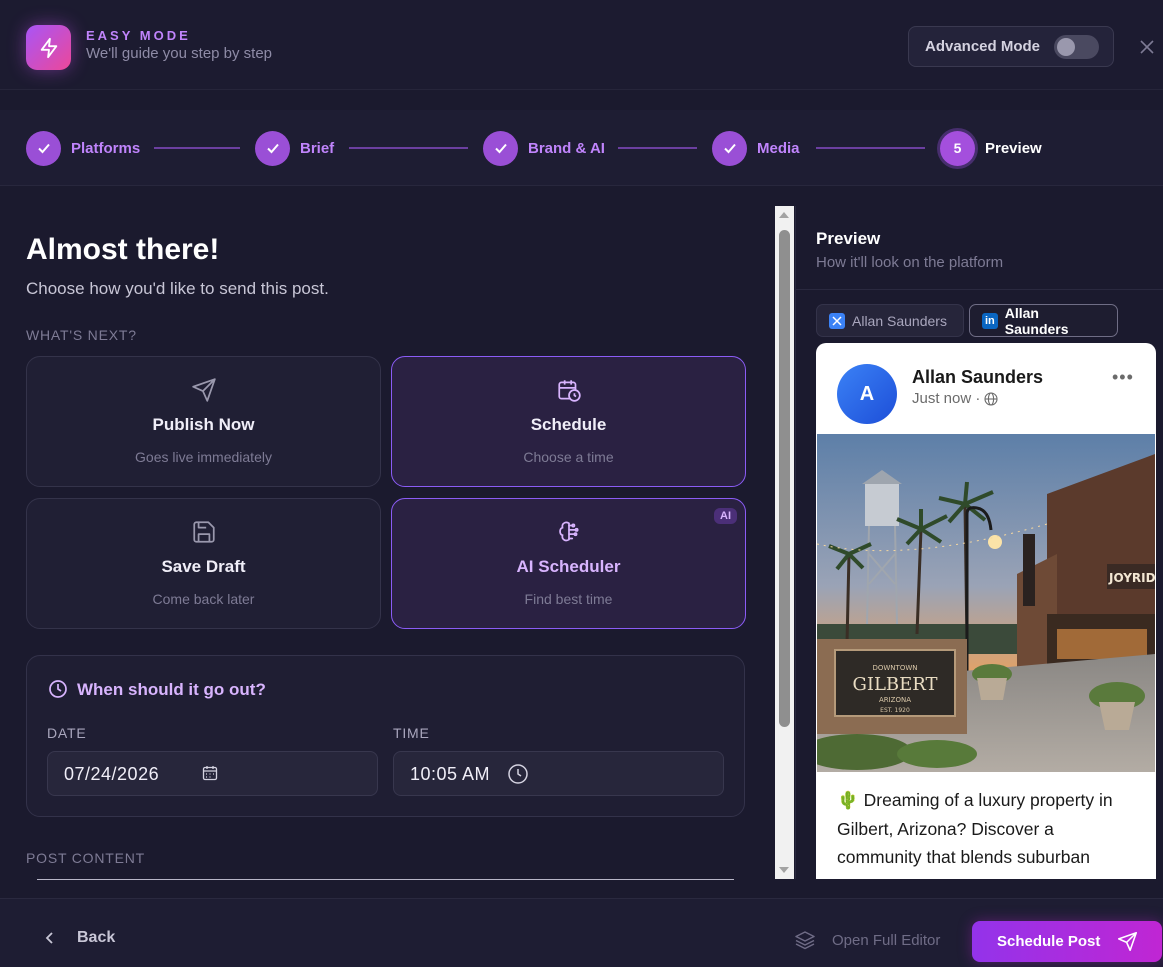 This screenshot has width=1163, height=967. What do you see at coordinates (123, 249) in the screenshot?
I see `page-title: Almost there!` at bounding box center [123, 249].